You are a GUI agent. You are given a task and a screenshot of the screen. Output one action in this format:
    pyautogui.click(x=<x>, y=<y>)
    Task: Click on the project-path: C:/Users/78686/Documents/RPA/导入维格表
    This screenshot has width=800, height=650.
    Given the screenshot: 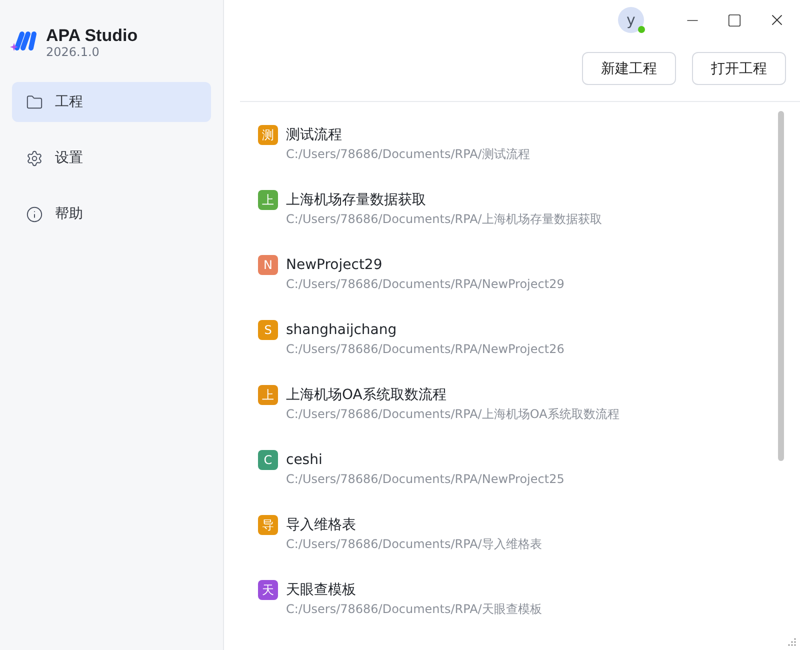 What is the action you would take?
    pyautogui.click(x=414, y=544)
    